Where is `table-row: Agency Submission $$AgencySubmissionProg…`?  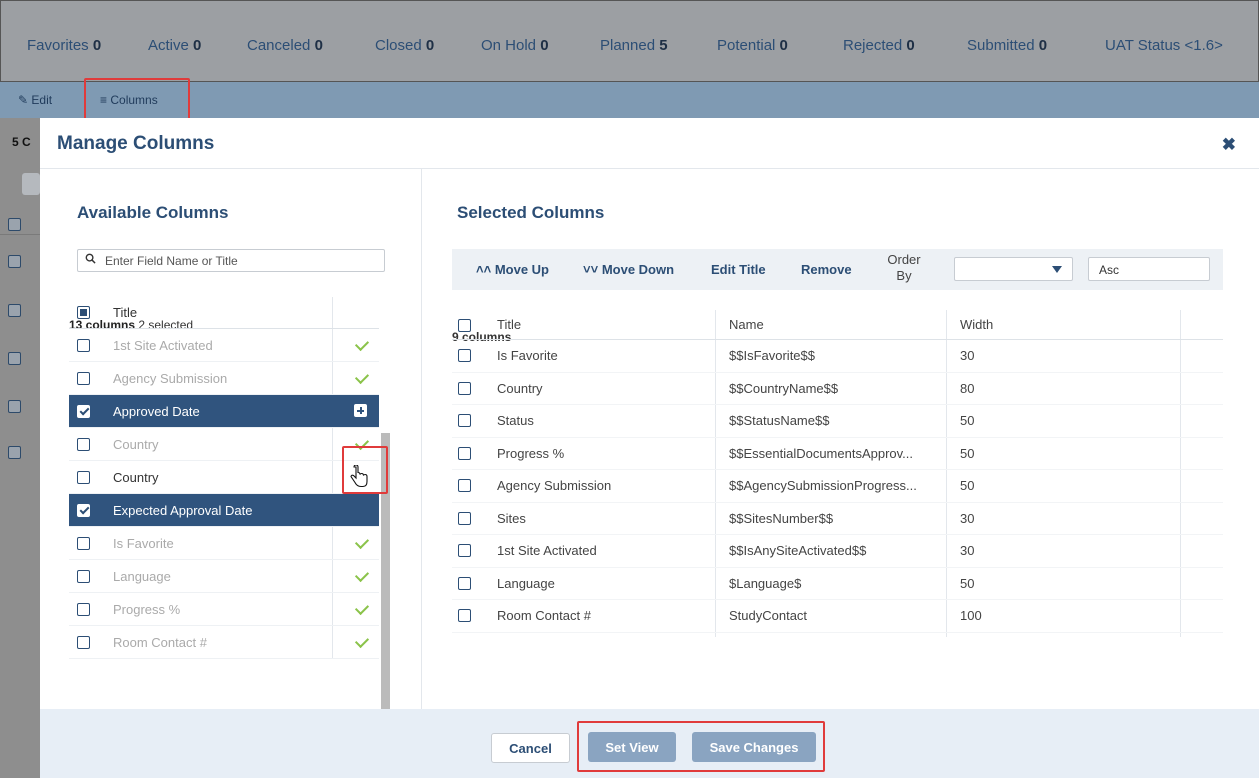 table-row: Agency Submission $$AgencySubmissionProg… is located at coordinates (837, 486).